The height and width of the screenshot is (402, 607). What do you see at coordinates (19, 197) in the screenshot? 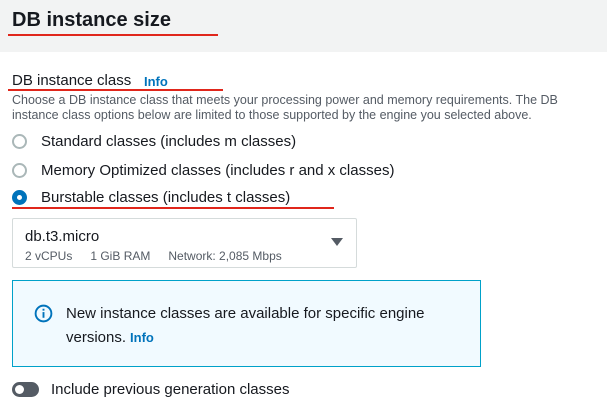
I see `radio-button-burstable` at bounding box center [19, 197].